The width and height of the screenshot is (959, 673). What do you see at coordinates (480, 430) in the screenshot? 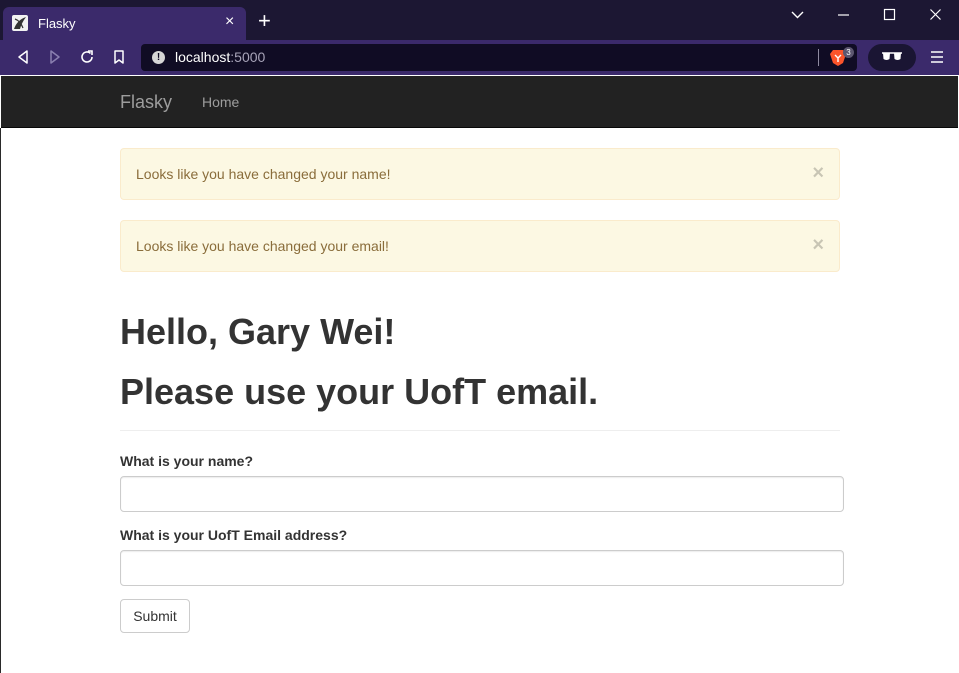
I see `divider` at bounding box center [480, 430].